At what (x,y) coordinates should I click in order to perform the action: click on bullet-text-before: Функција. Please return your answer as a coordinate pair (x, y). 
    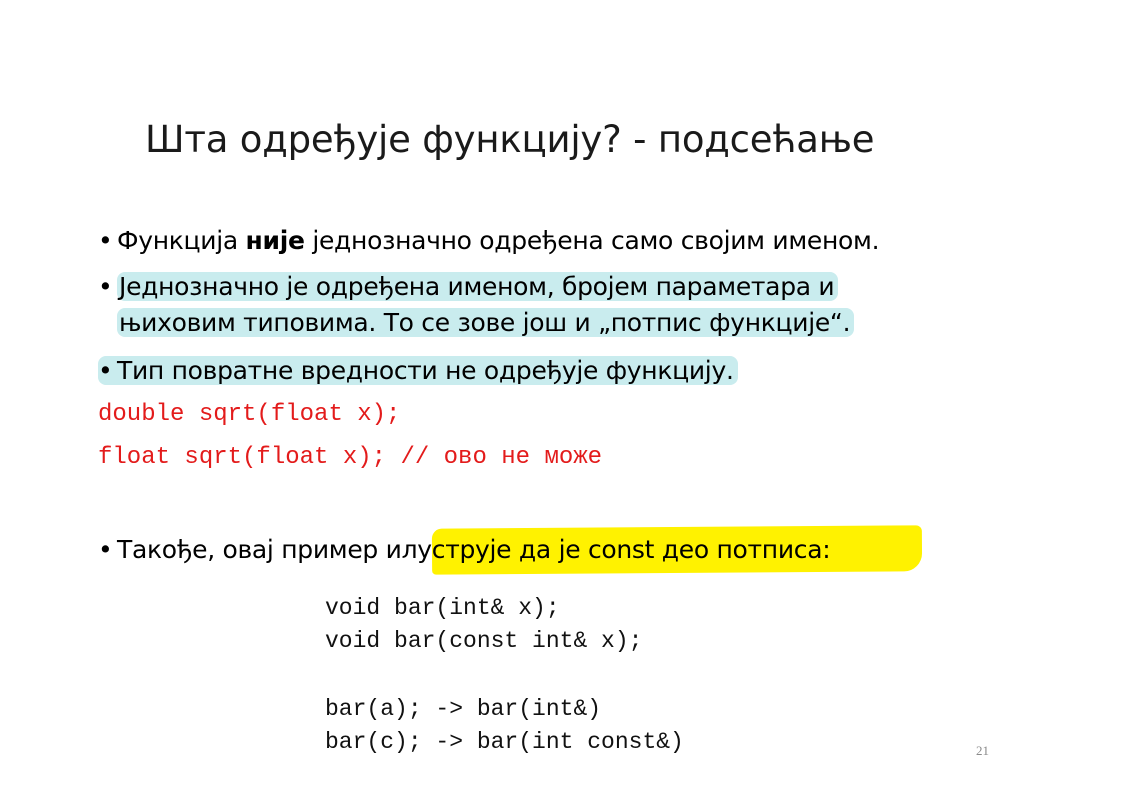
    Looking at the image, I should click on (181, 240).